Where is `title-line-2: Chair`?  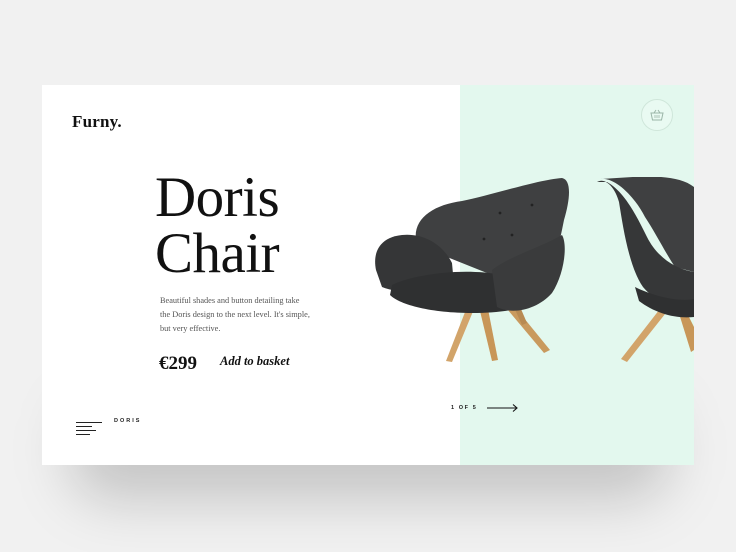
title-line-2: Chair is located at coordinates (217, 253).